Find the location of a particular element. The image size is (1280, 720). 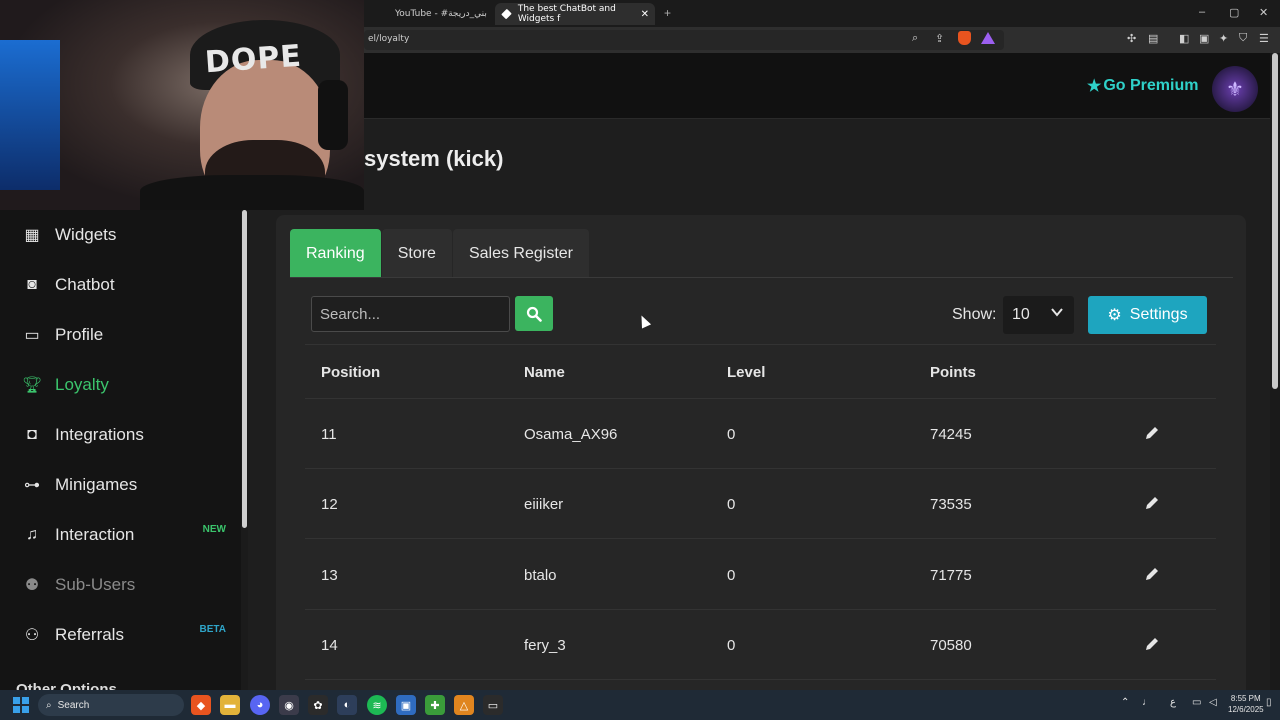

windows-start-icon is located at coordinates (21, 705).